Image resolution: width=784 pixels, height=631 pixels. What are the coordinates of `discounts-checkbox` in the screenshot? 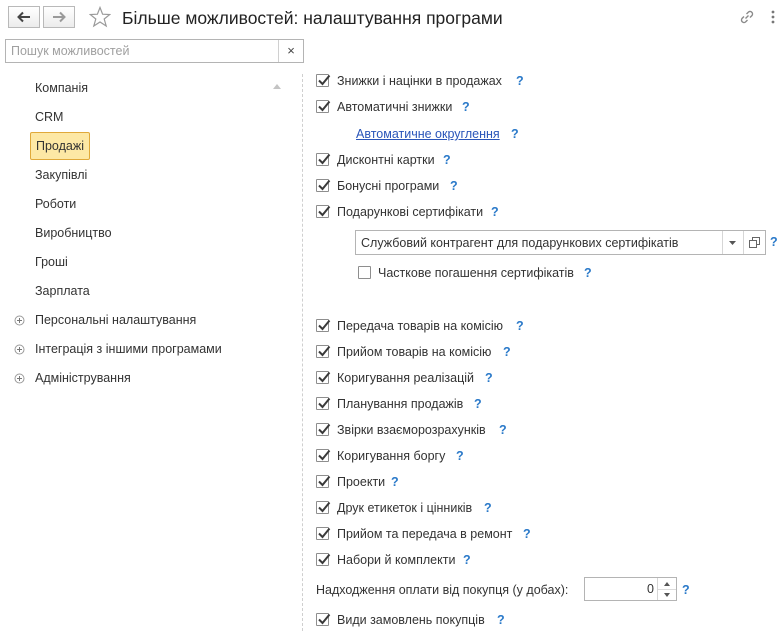 It's located at (323, 80).